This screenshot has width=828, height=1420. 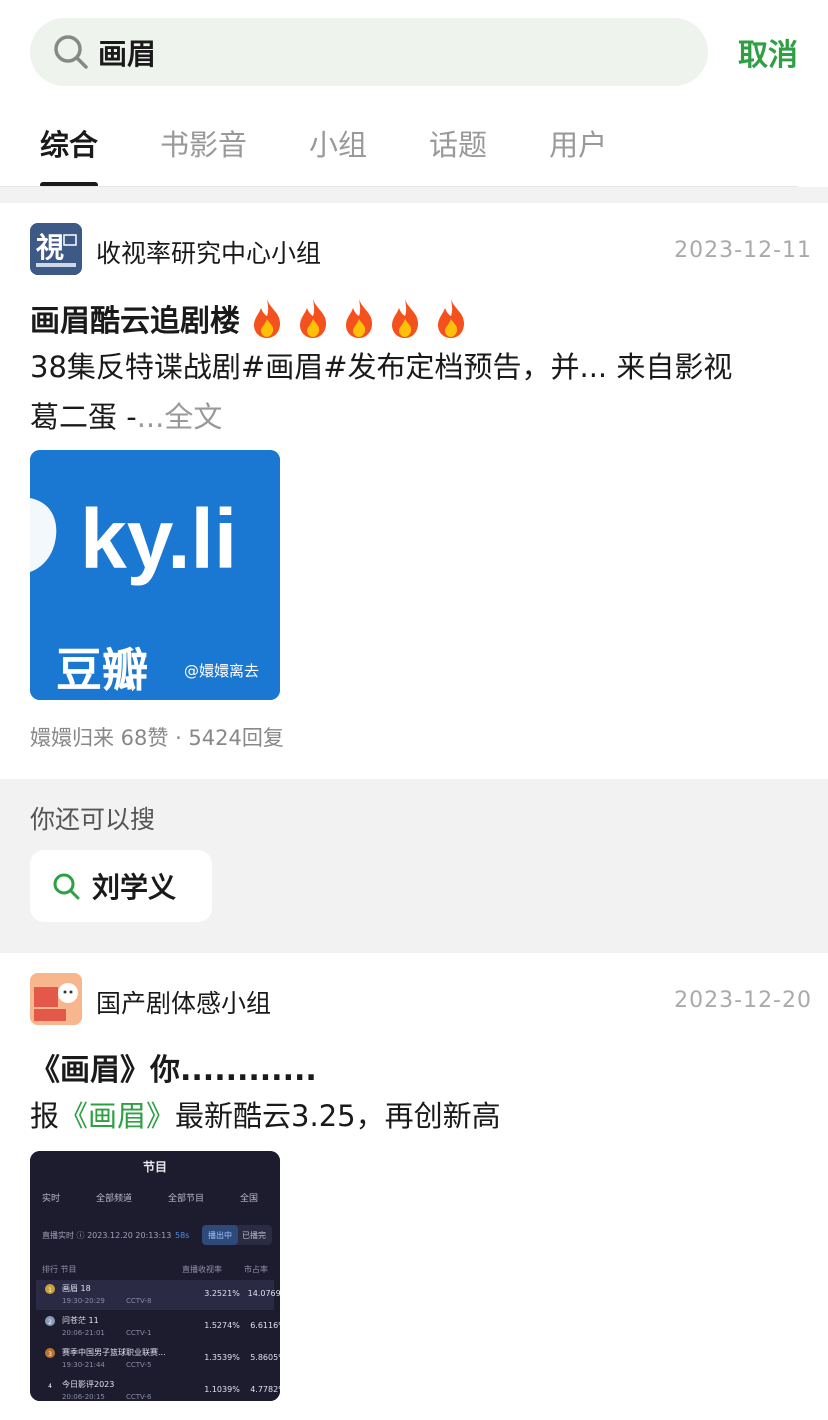 I want to click on thumb-filter: 全国, so click(x=249, y=1198).